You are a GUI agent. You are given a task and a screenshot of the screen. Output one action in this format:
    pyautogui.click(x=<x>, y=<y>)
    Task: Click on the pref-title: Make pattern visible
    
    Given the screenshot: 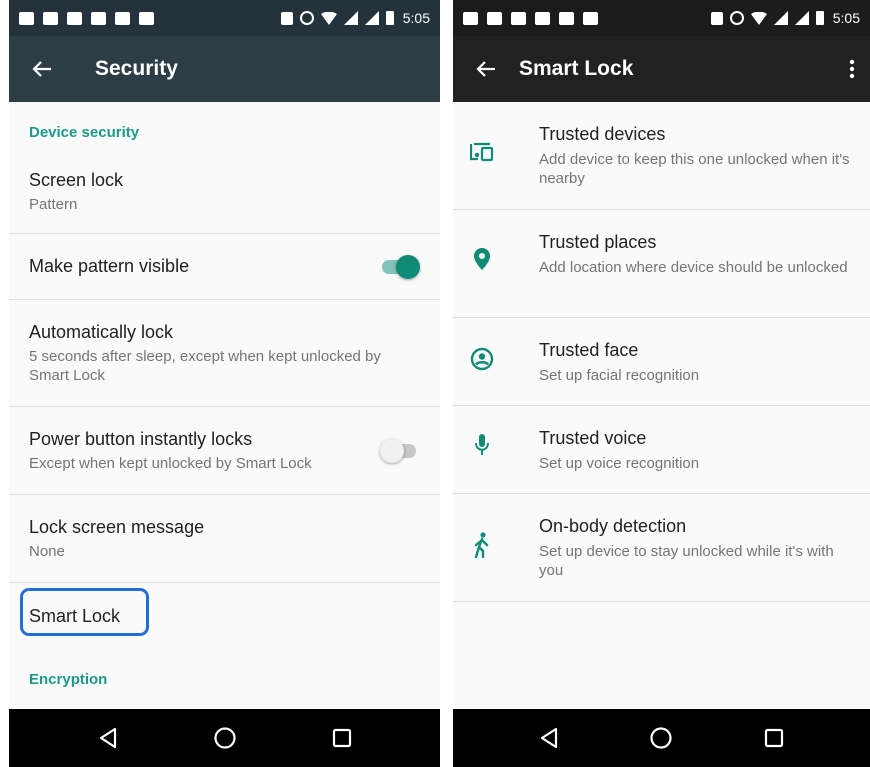 What is the action you would take?
    pyautogui.click(x=109, y=266)
    